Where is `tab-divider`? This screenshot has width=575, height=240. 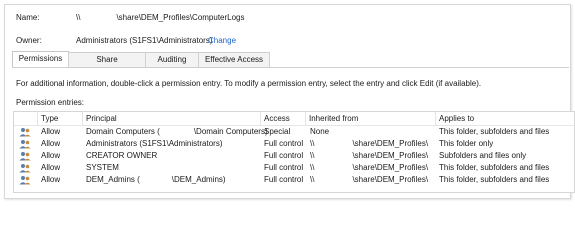
tab-divider is located at coordinates (290, 67).